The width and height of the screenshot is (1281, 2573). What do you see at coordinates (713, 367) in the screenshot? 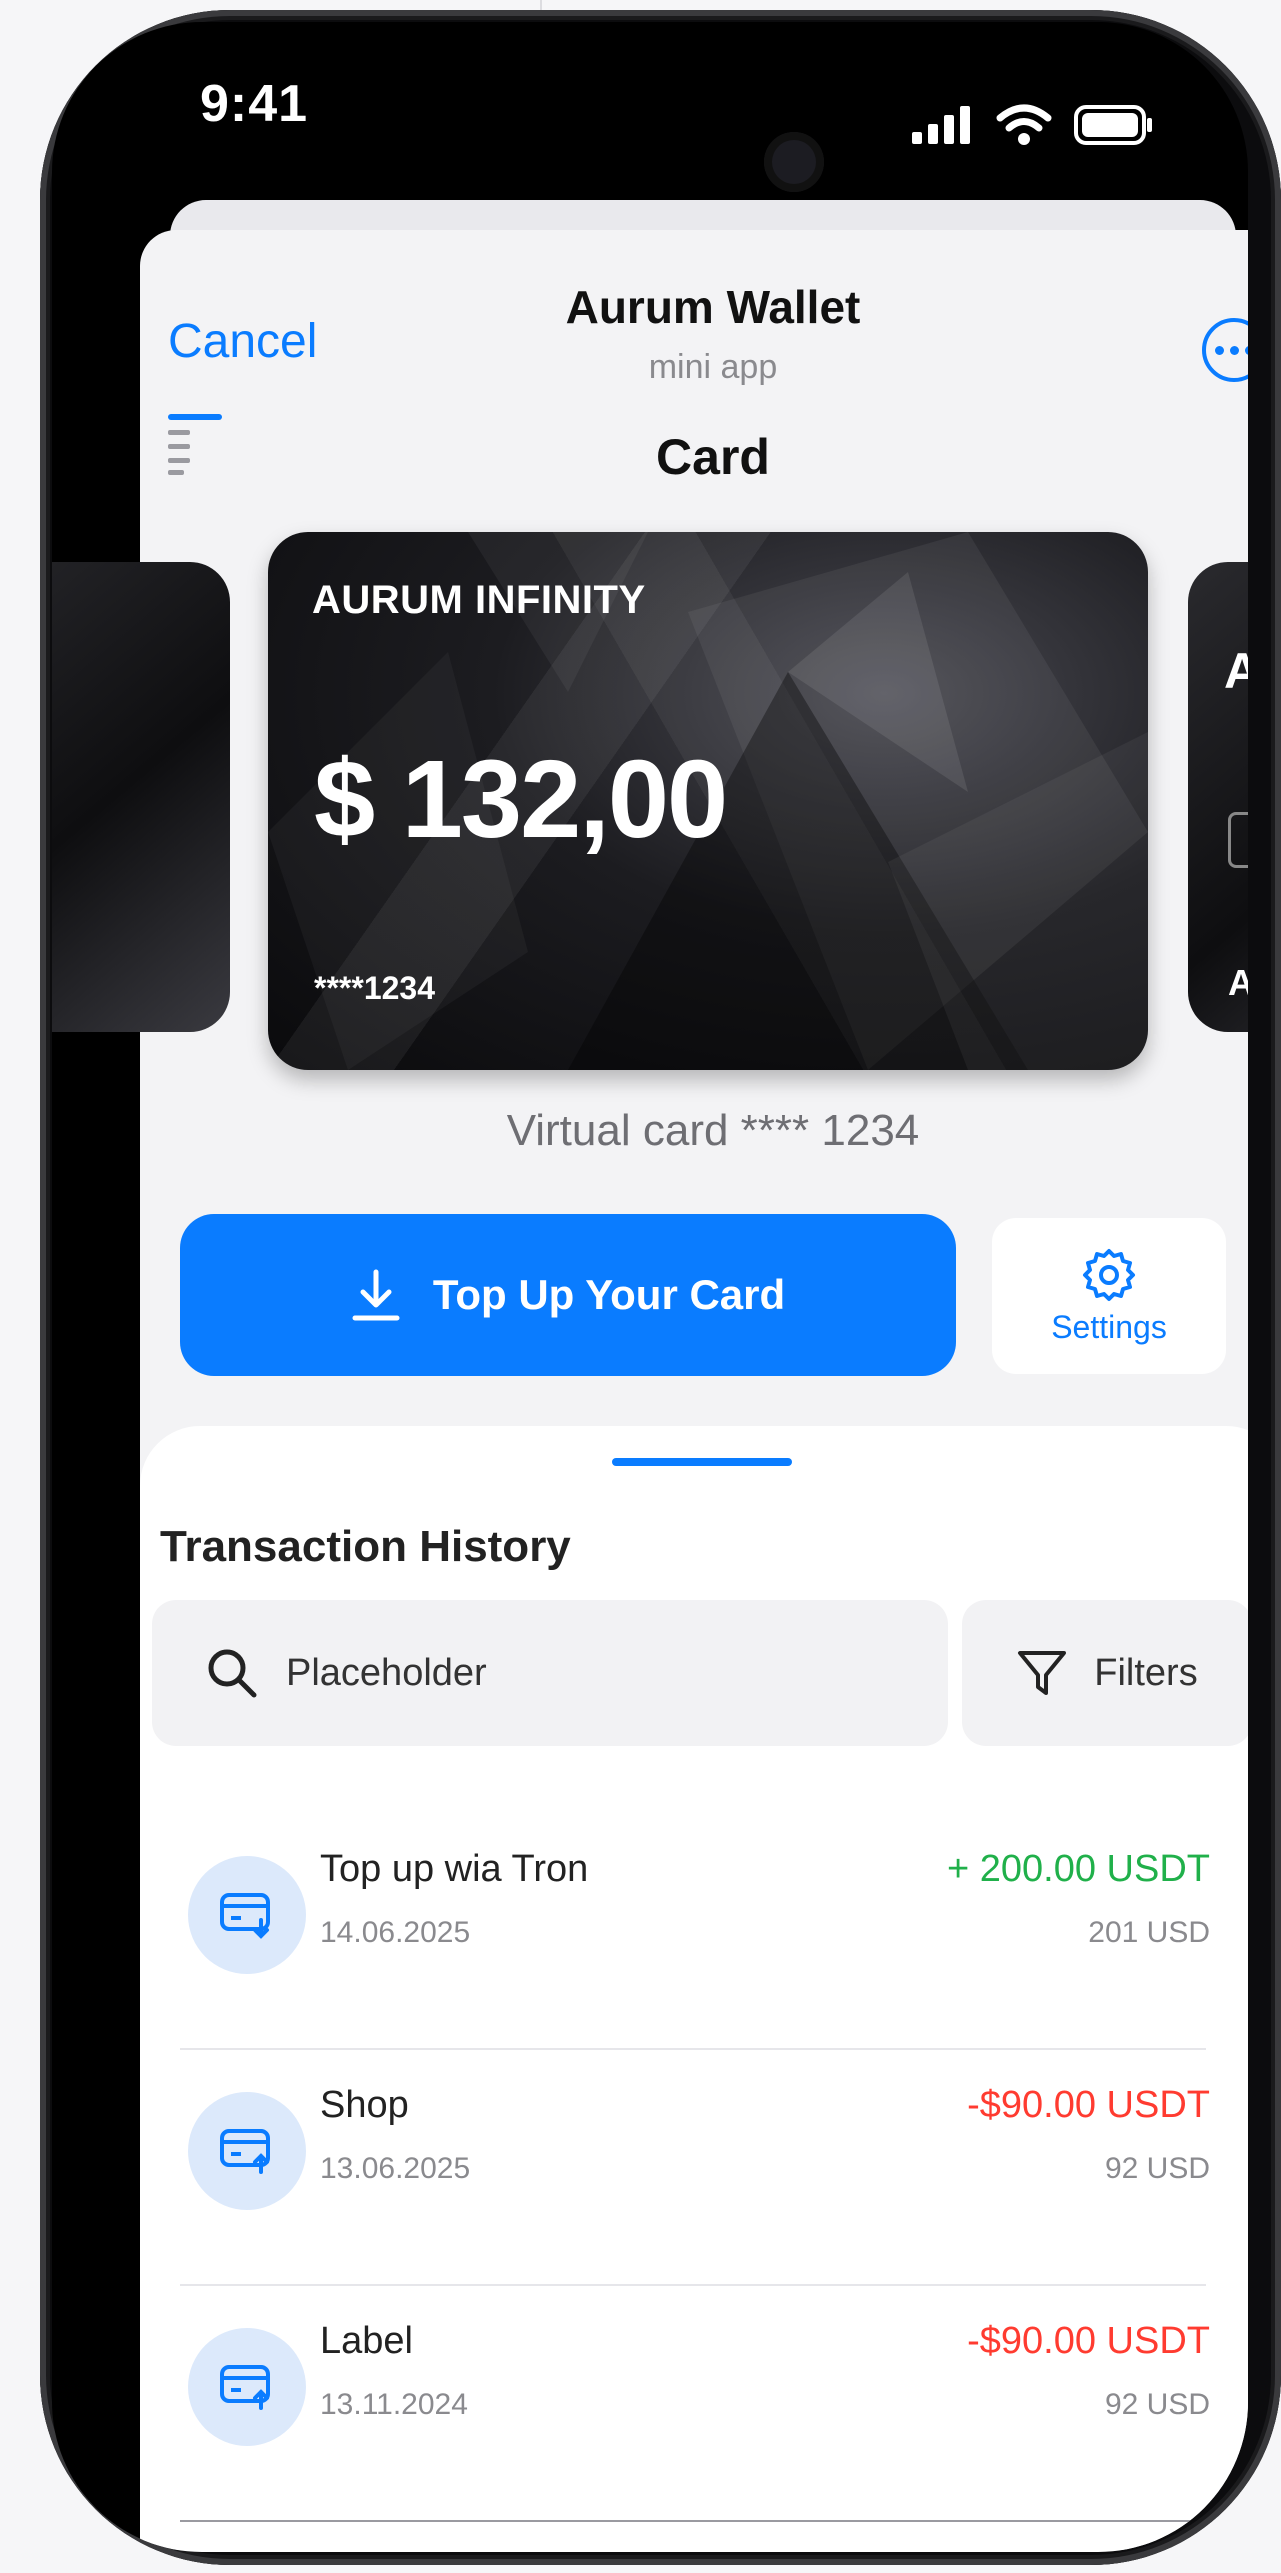
I see `app-subtitle: mini app` at bounding box center [713, 367].